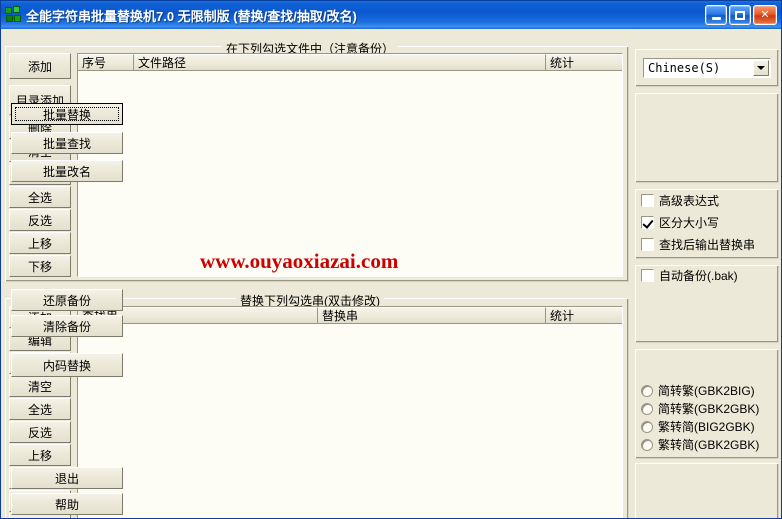 This screenshot has height=519, width=782. I want to click on maximize-button, so click(740, 15).